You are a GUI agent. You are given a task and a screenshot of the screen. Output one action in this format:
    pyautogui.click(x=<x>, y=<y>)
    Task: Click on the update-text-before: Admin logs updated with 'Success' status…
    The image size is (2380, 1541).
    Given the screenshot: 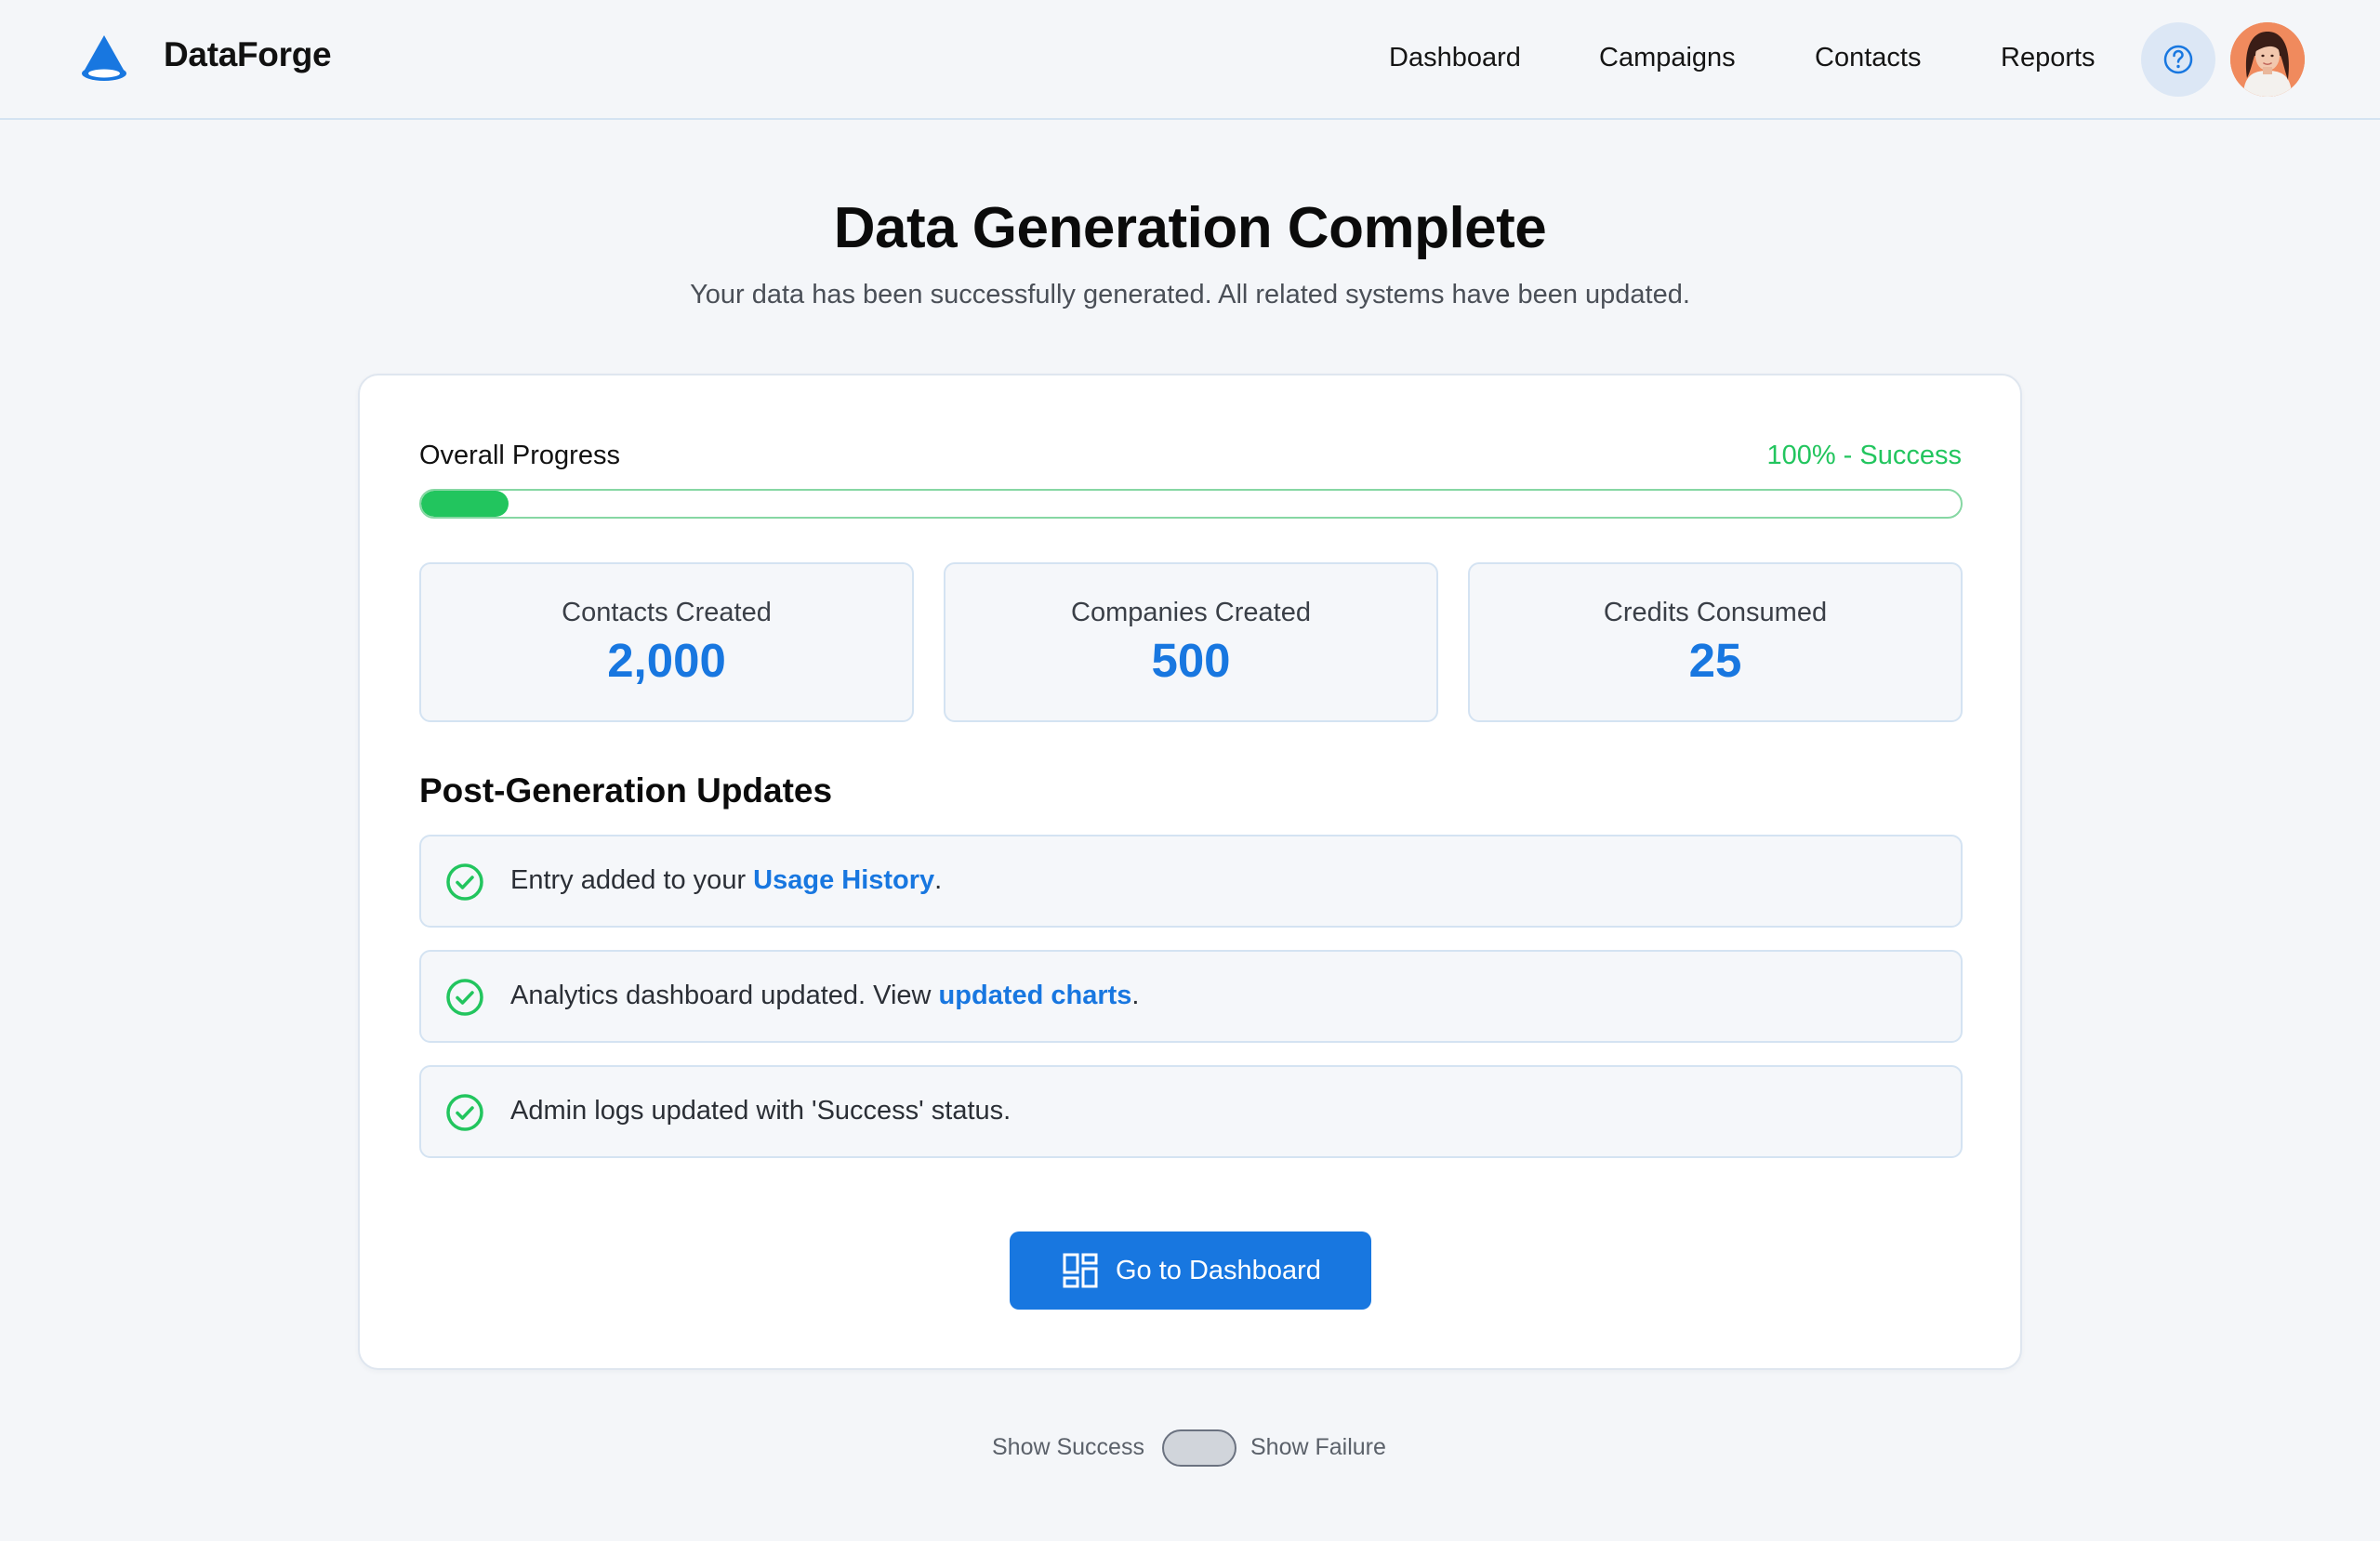 What is the action you would take?
    pyautogui.click(x=761, y=1111)
    